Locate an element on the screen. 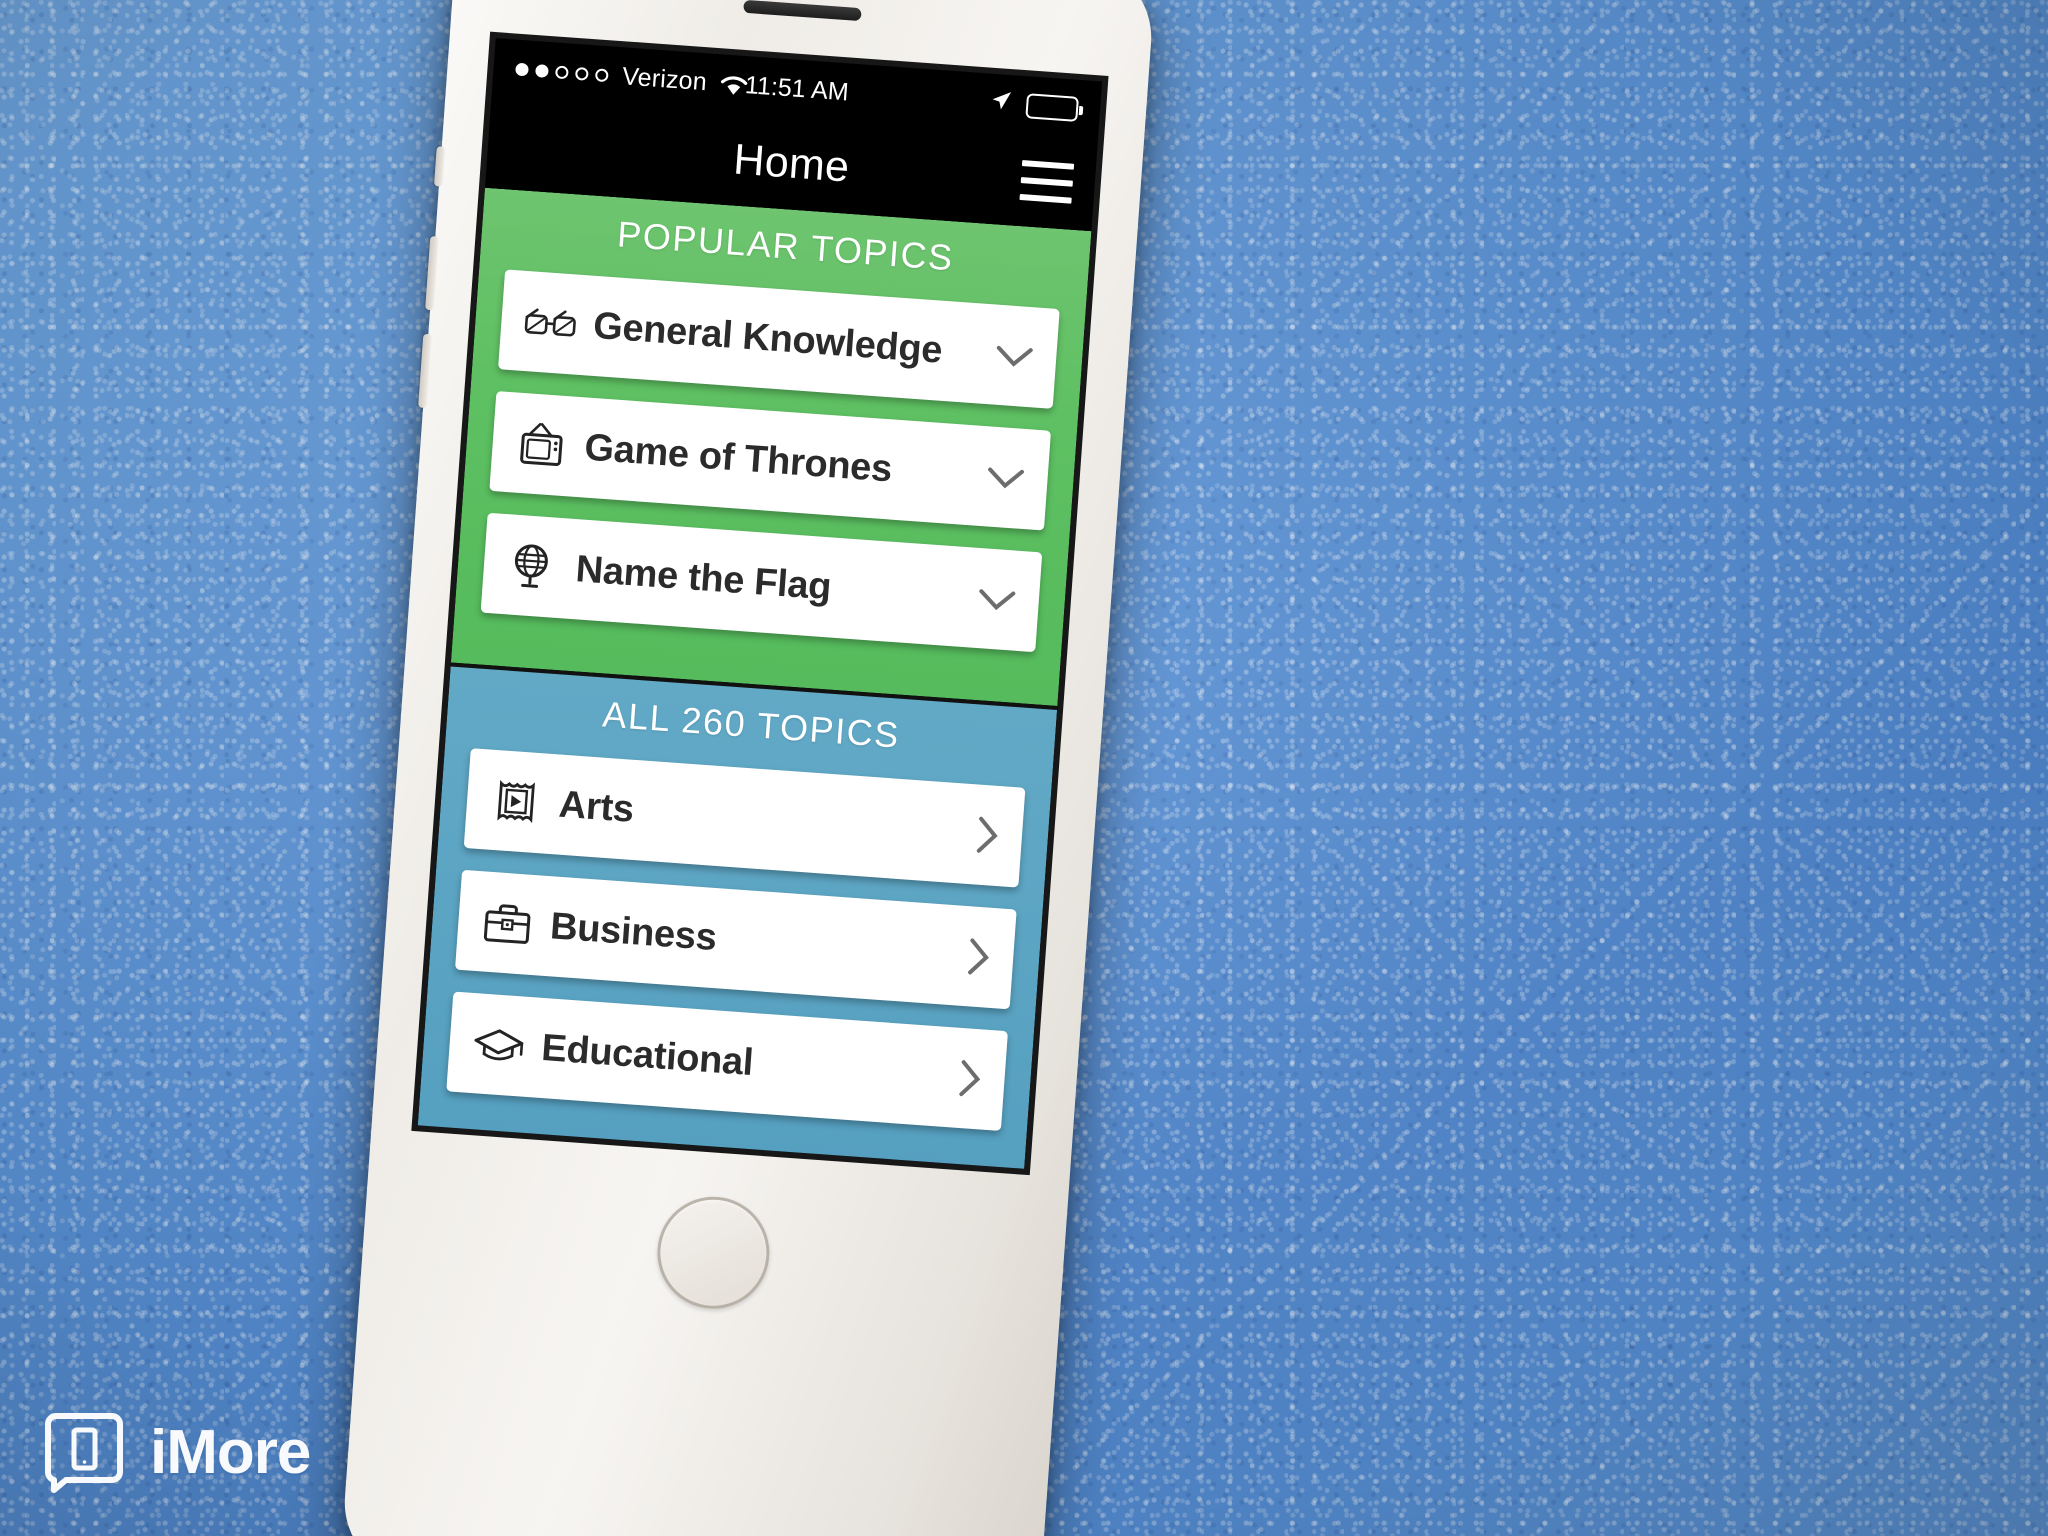 The width and height of the screenshot is (2048, 1536). topic-card-general-knowledge: General Knowledge is located at coordinates (779, 339).